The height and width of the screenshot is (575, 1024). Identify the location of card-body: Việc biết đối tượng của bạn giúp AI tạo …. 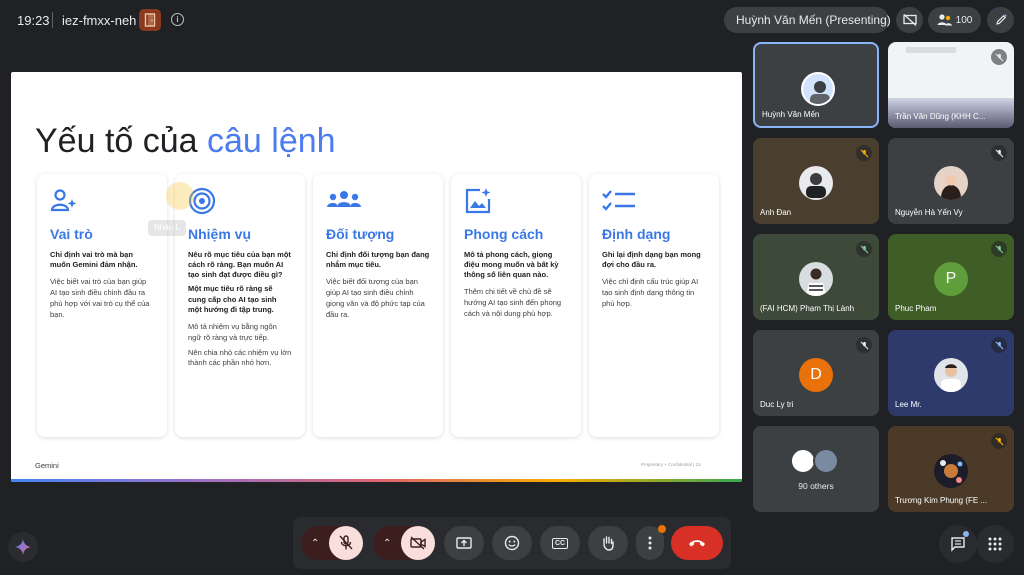
(375, 298).